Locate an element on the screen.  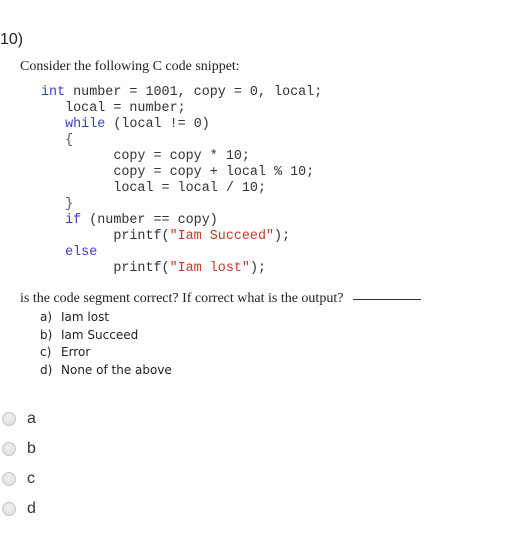
code-keyword: int is located at coordinates (53, 92).